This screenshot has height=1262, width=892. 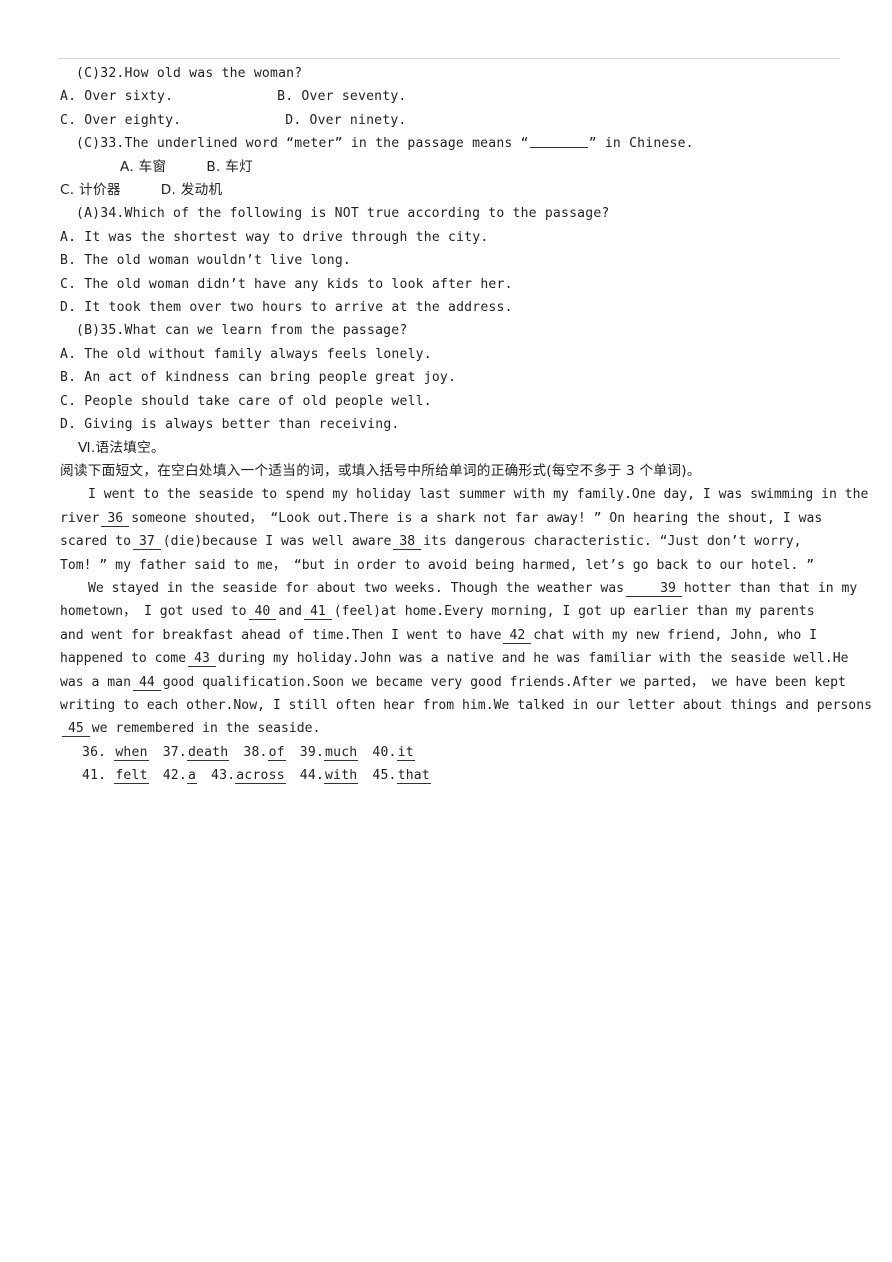 I want to click on answer-number: 45., so click(x=384, y=776).